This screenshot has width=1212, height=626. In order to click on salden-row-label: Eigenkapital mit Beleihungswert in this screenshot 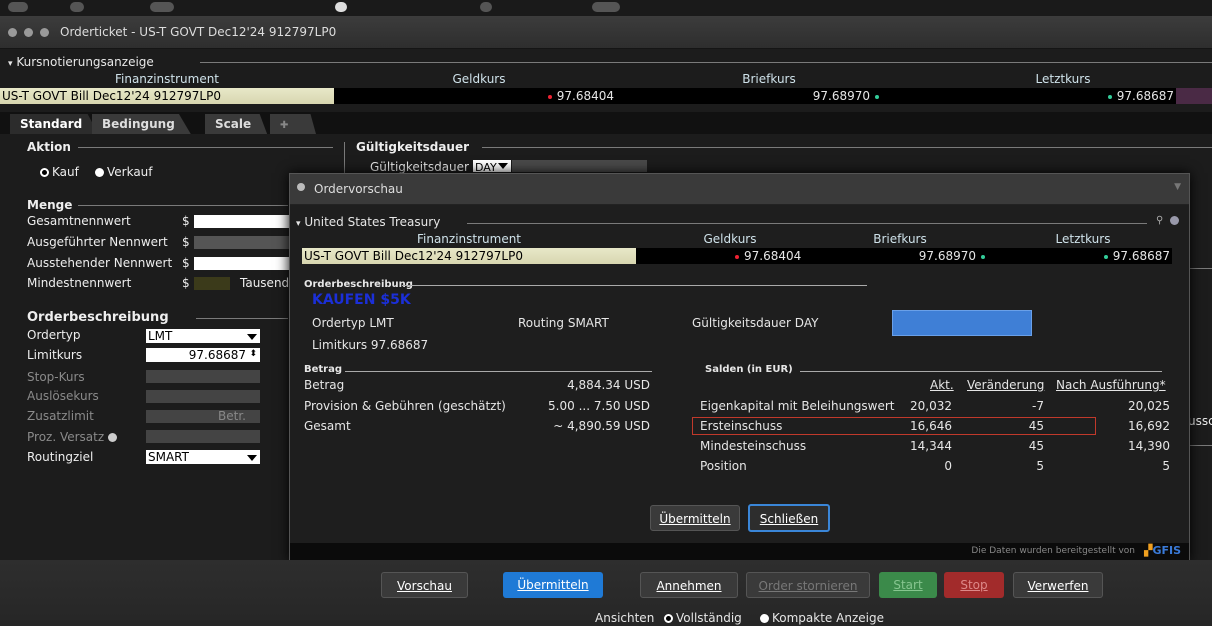, I will do `click(797, 406)`.